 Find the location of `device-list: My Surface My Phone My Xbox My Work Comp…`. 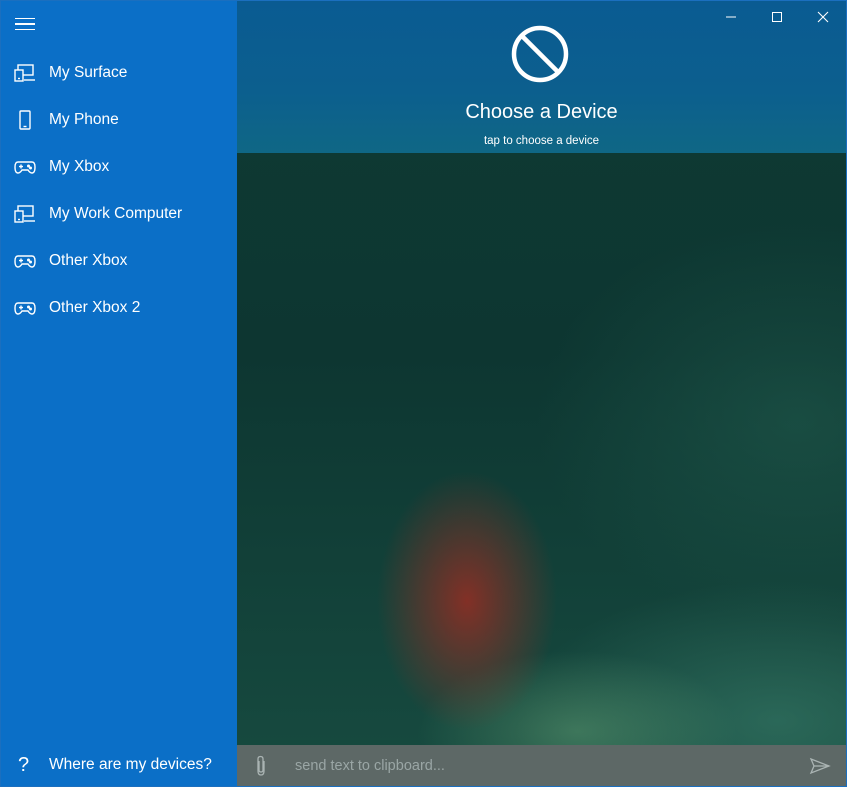

device-list: My Surface My Phone My Xbox My Work Comp… is located at coordinates (119, 190).